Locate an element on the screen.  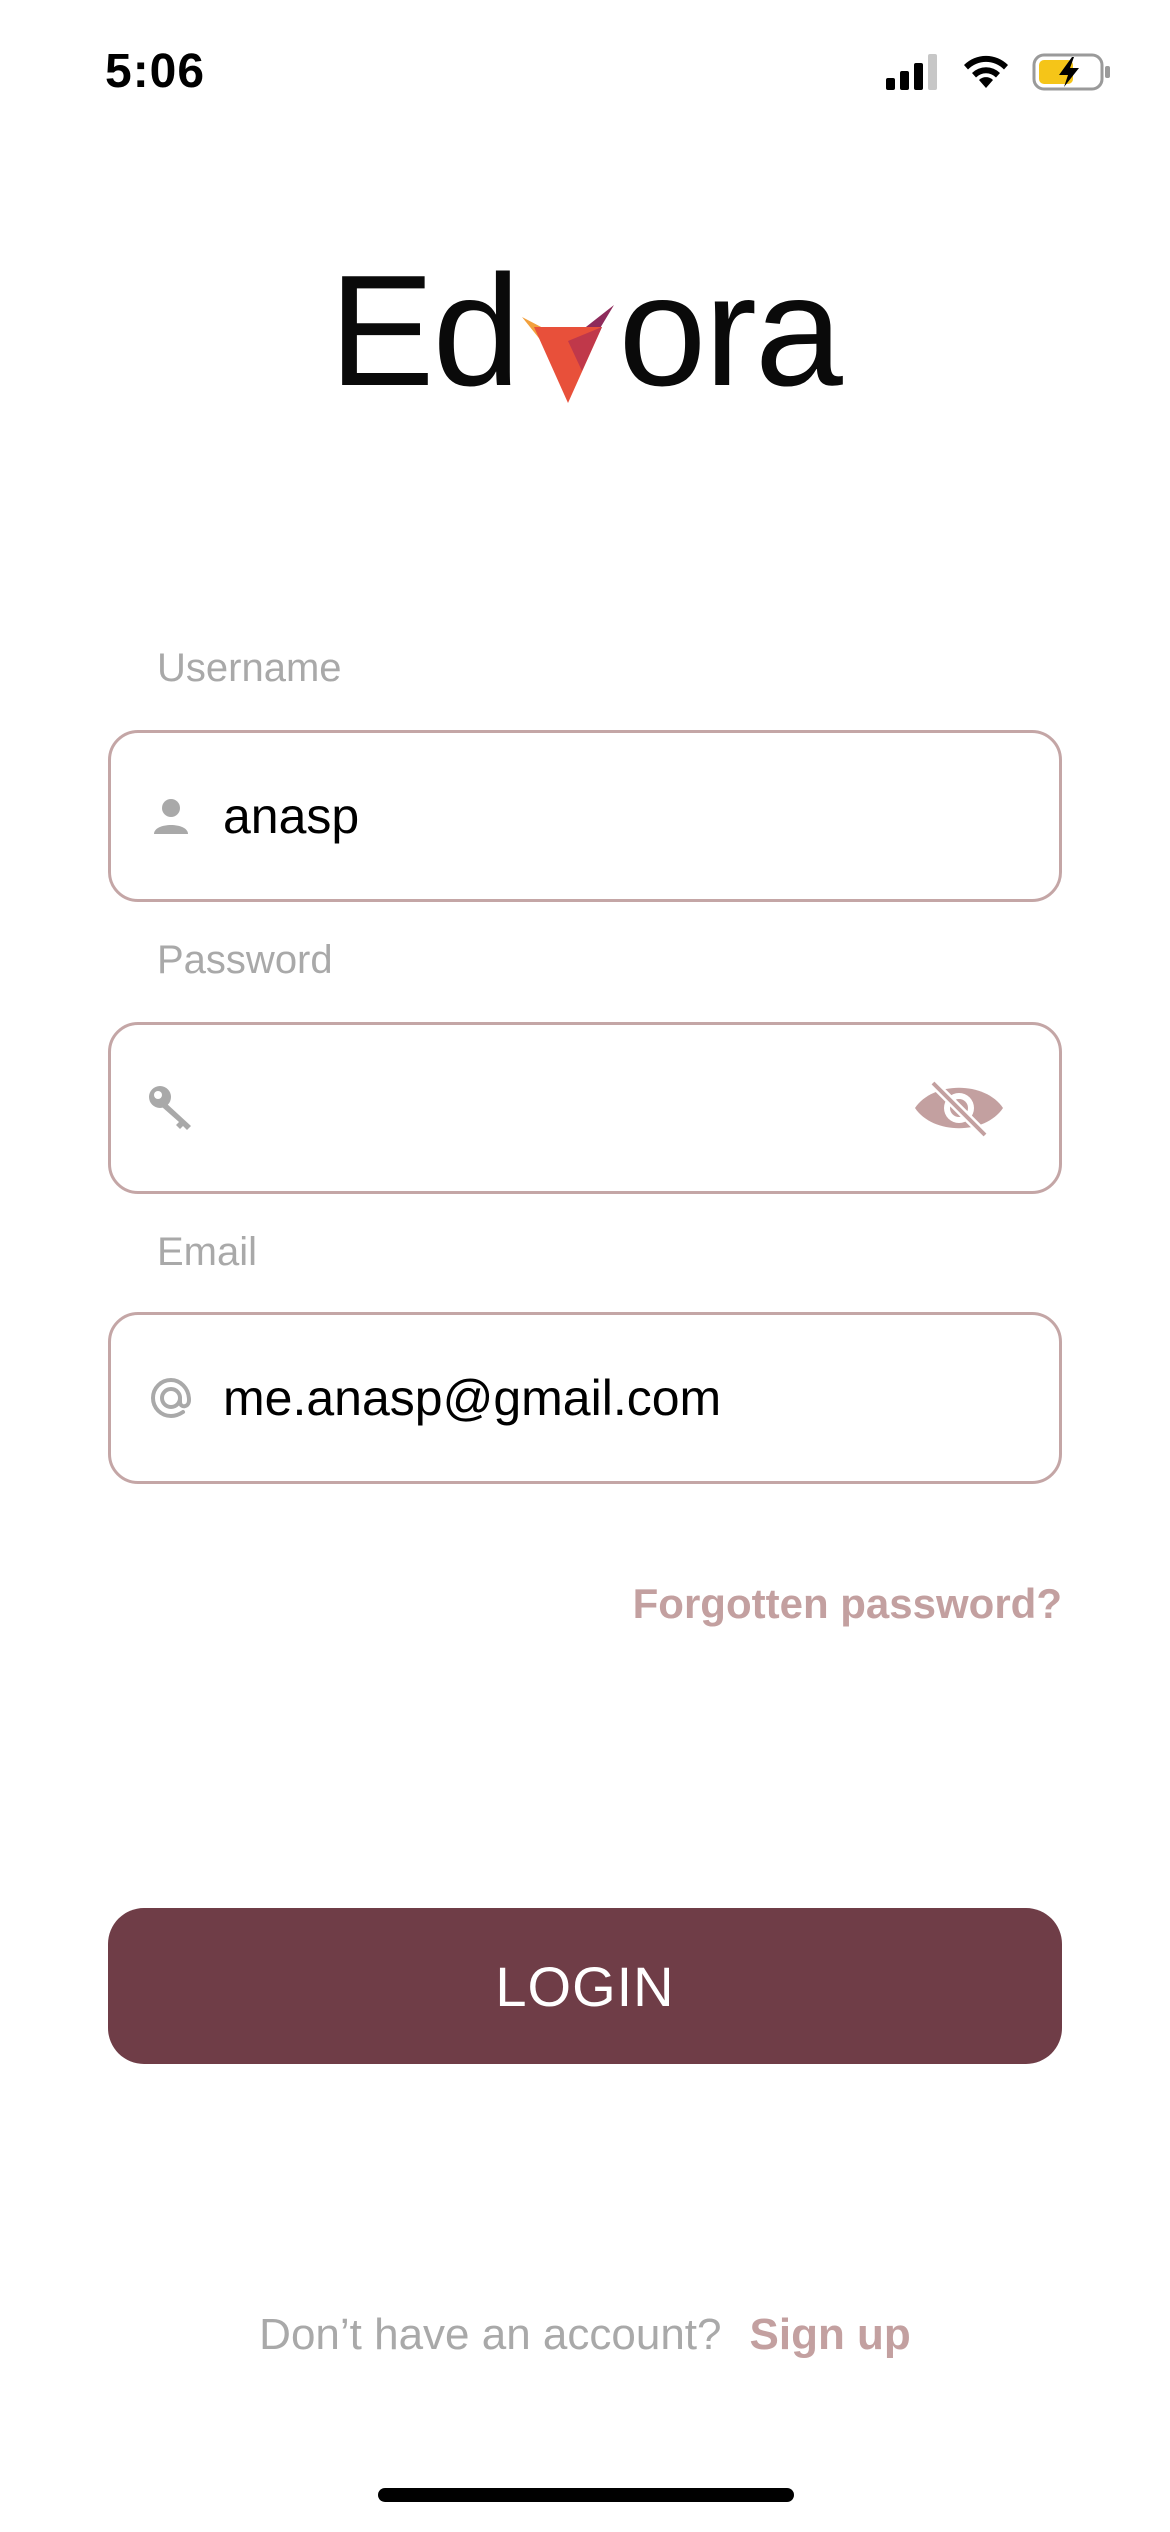
battery-charging-icon is located at coordinates (1072, 74).